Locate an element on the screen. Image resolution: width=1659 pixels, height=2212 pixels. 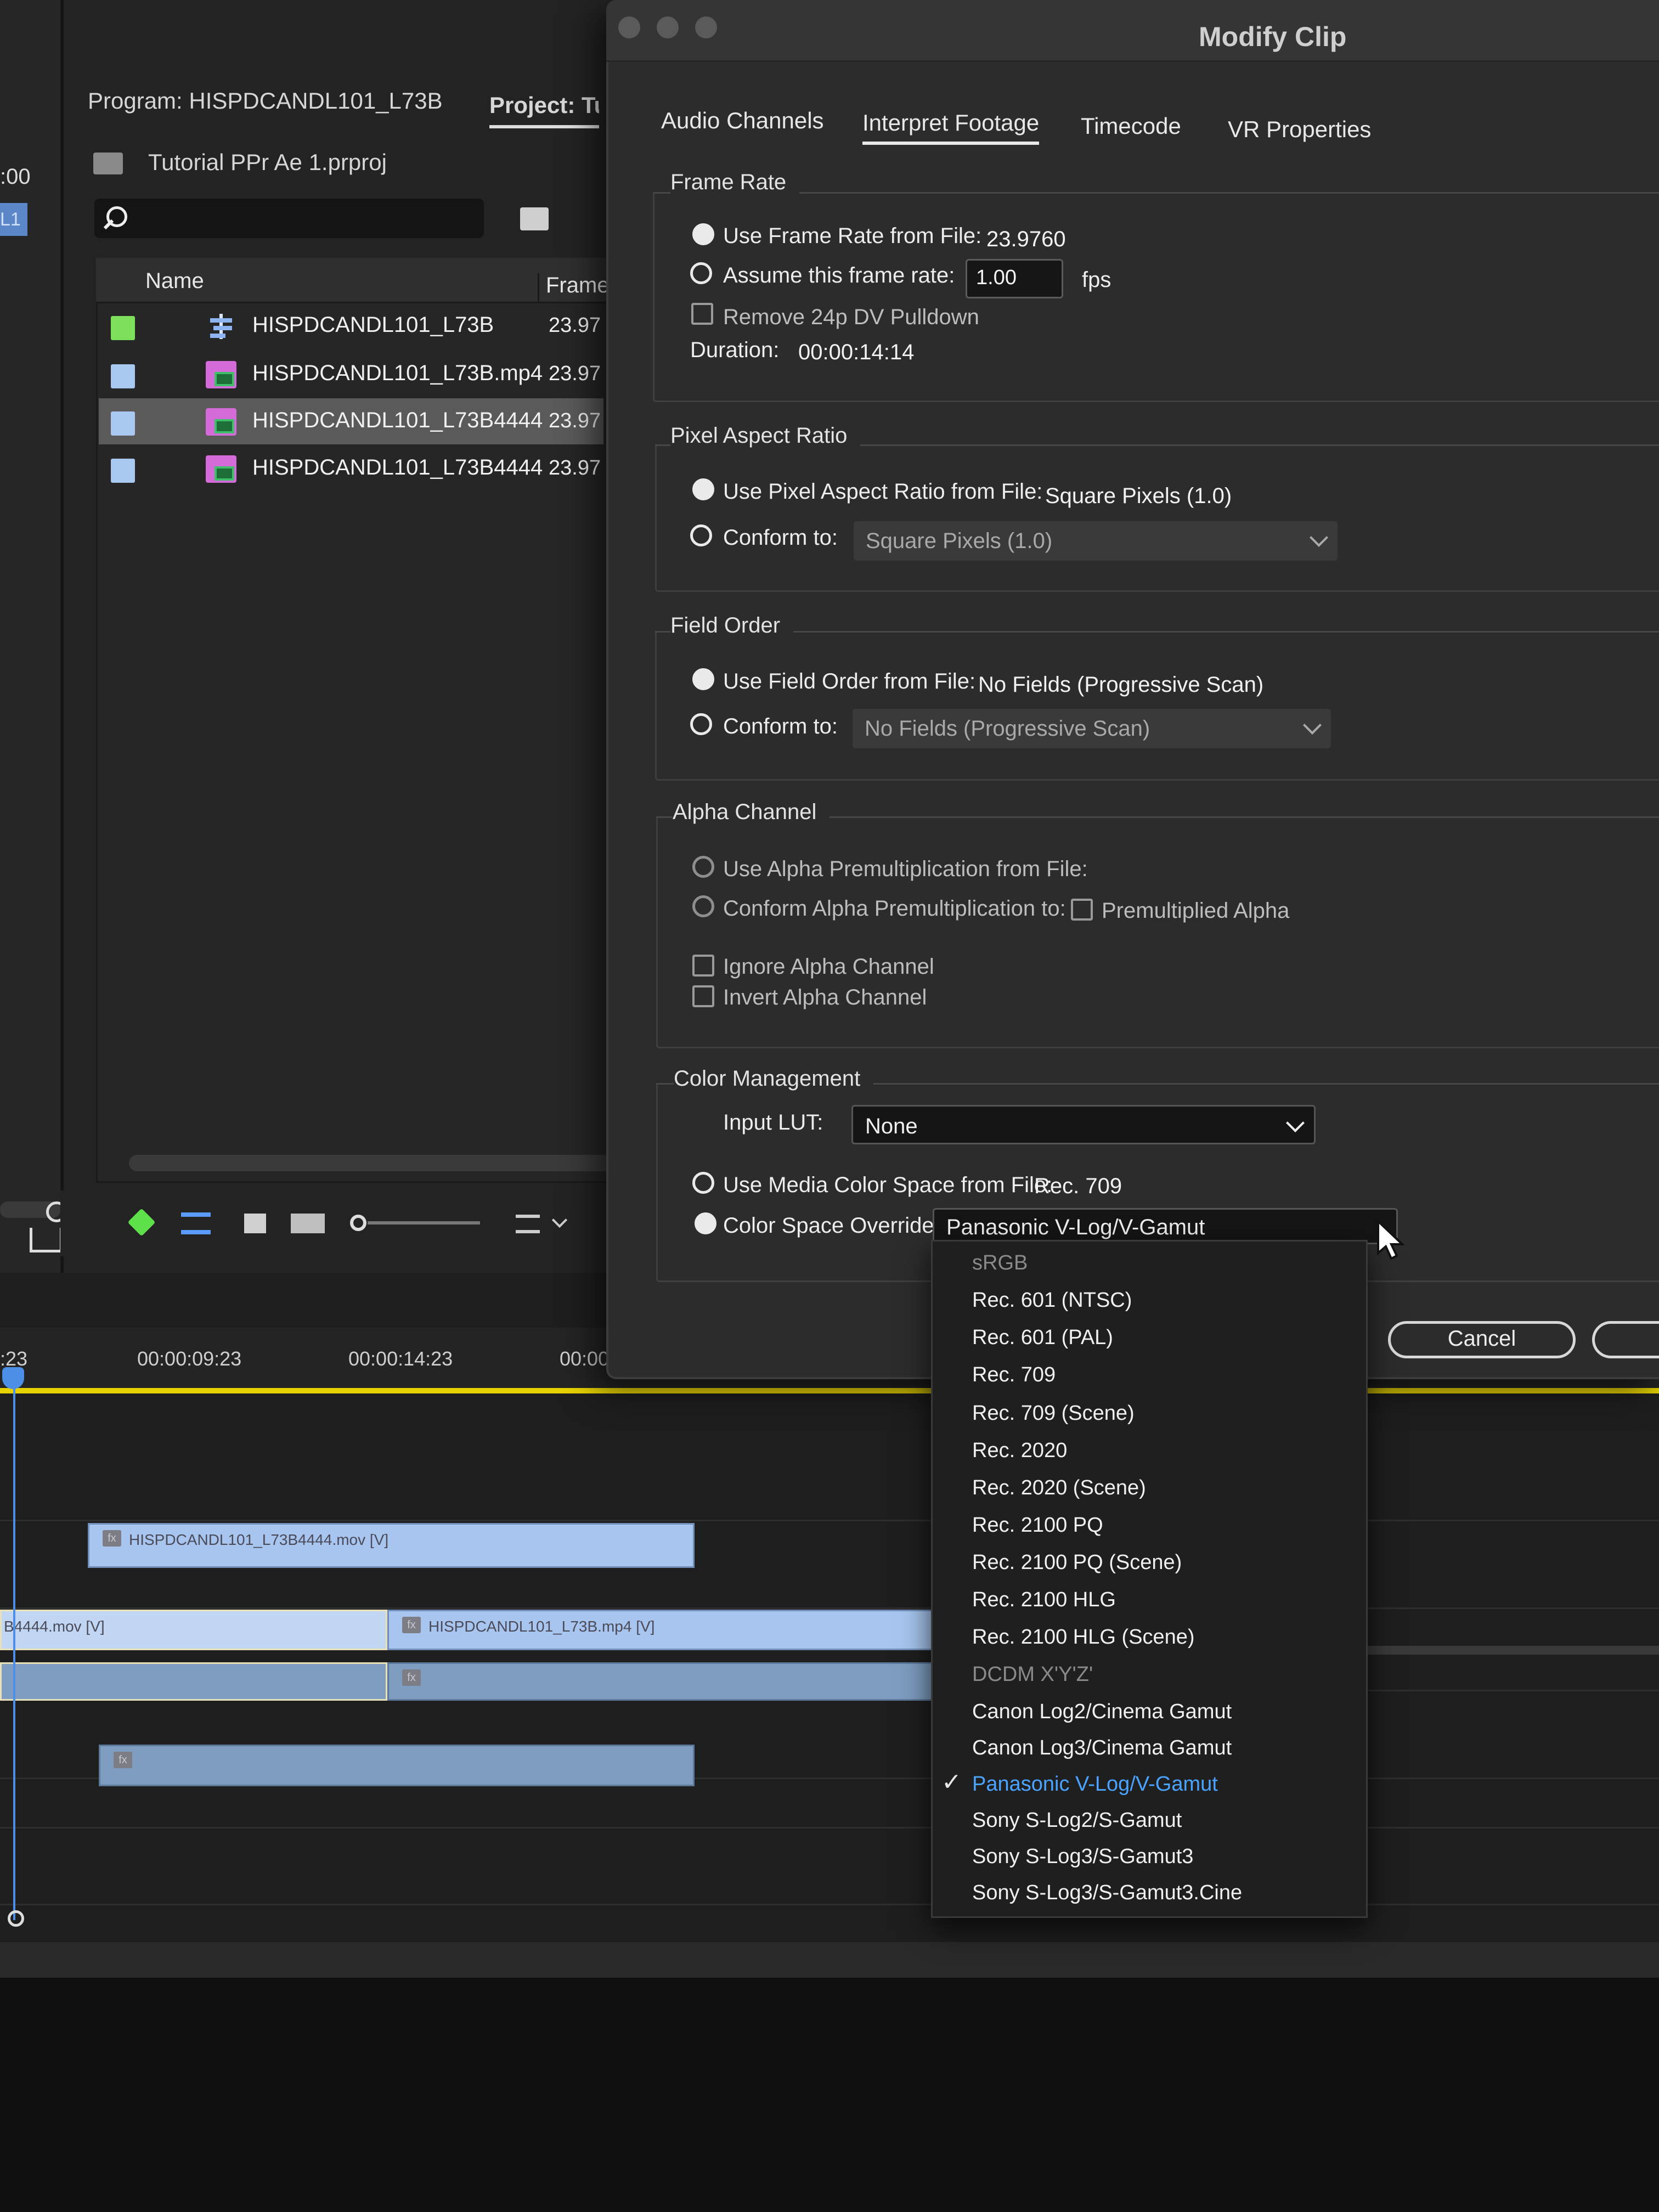
color-space-option: Rec. 601 (NTSC) is located at coordinates (1147, 1300).